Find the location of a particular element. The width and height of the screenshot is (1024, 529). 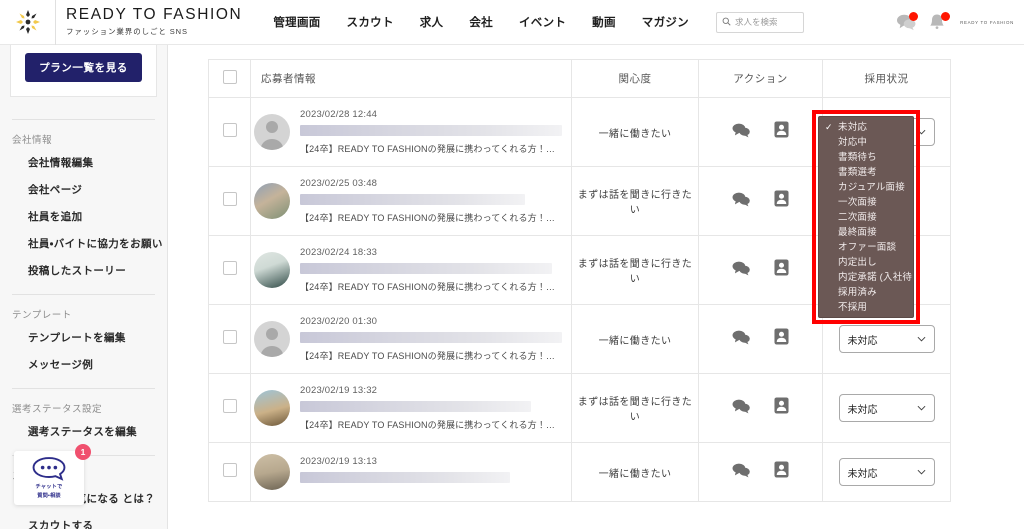

sidebar-item-company-page: 会社ページ is located at coordinates (83, 189).